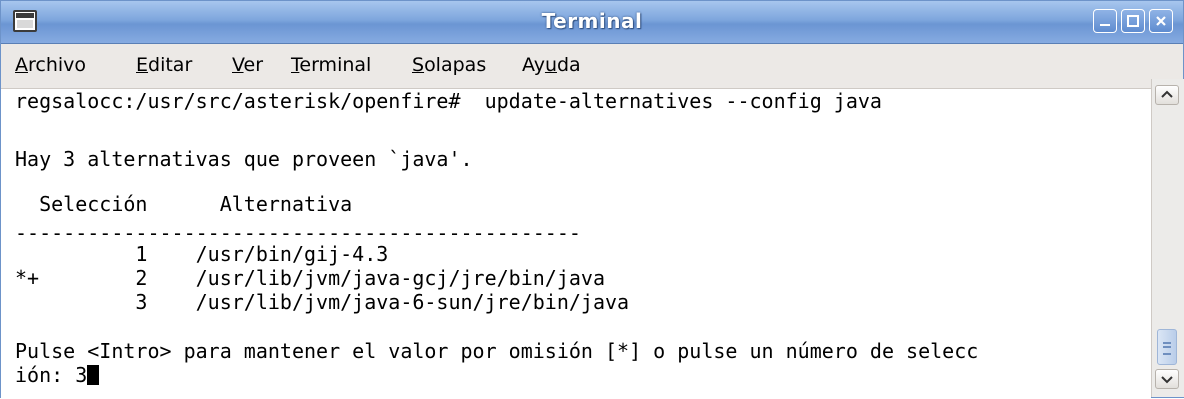  I want to click on minimize-icon, so click(1105, 25).